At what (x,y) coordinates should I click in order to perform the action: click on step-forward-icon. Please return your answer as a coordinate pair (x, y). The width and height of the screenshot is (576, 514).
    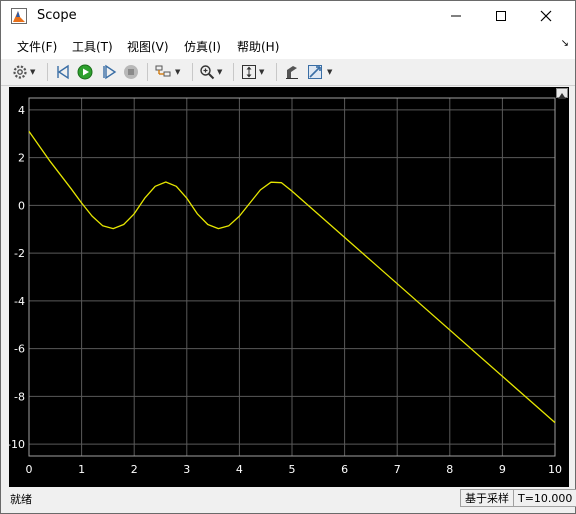
    Looking at the image, I should click on (110, 72).